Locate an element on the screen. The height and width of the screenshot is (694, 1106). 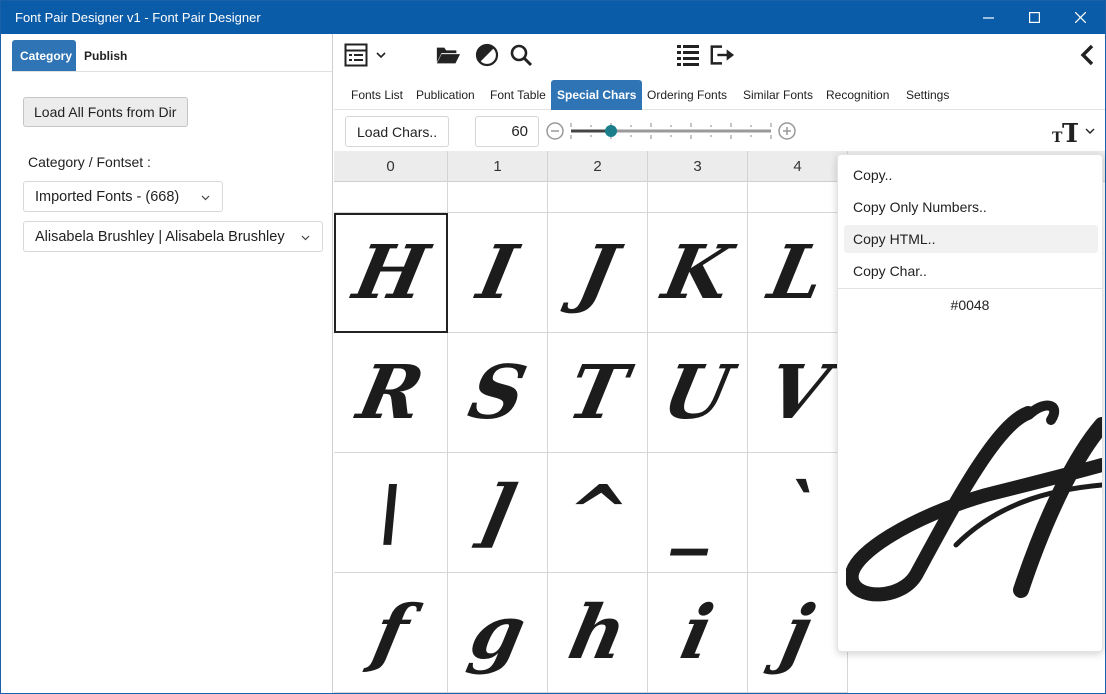
tab-fonts-list: Fonts List is located at coordinates (377, 95).